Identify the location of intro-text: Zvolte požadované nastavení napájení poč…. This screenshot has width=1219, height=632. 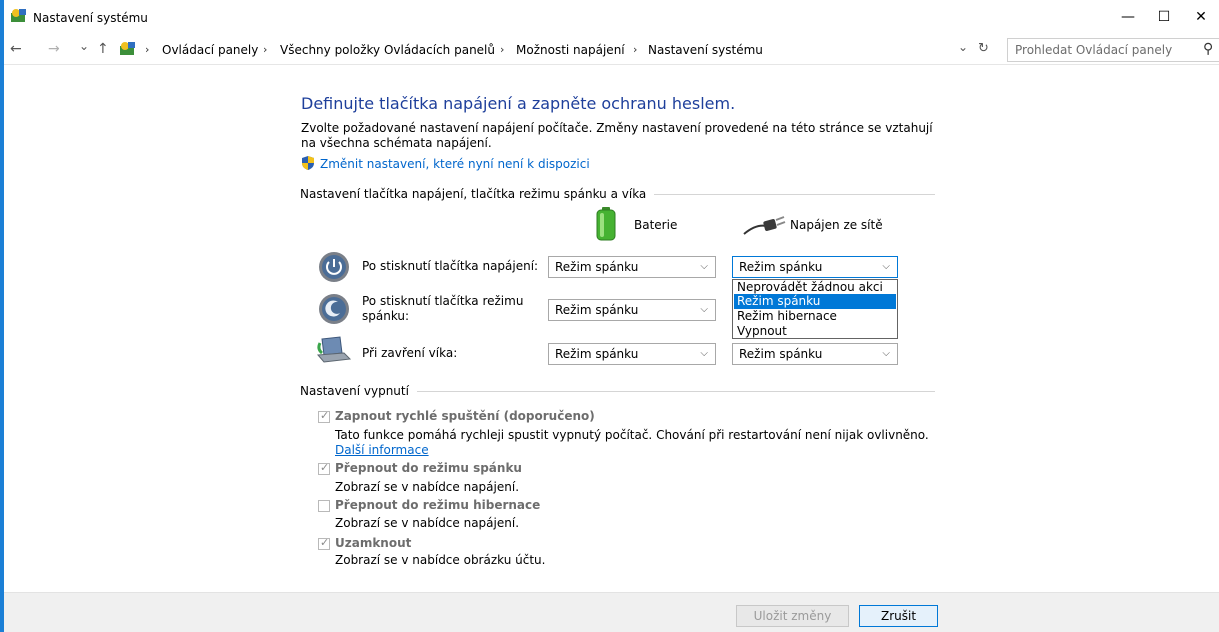
(617, 135).